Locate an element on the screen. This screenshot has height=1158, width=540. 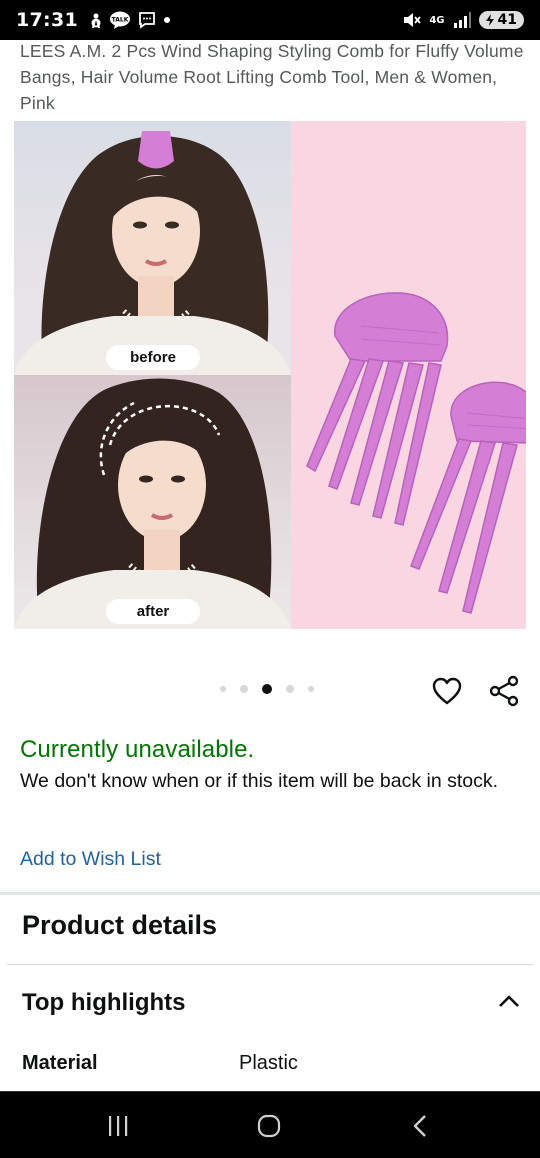
recents-icon is located at coordinates (118, 1125).